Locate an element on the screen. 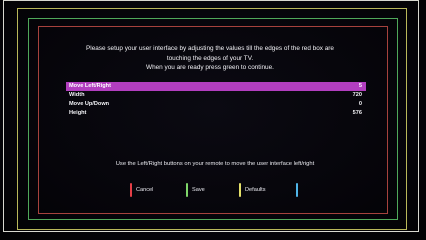 Image resolution: width=426 pixels, height=240 pixels. yellow-key-icon is located at coordinates (240, 190).